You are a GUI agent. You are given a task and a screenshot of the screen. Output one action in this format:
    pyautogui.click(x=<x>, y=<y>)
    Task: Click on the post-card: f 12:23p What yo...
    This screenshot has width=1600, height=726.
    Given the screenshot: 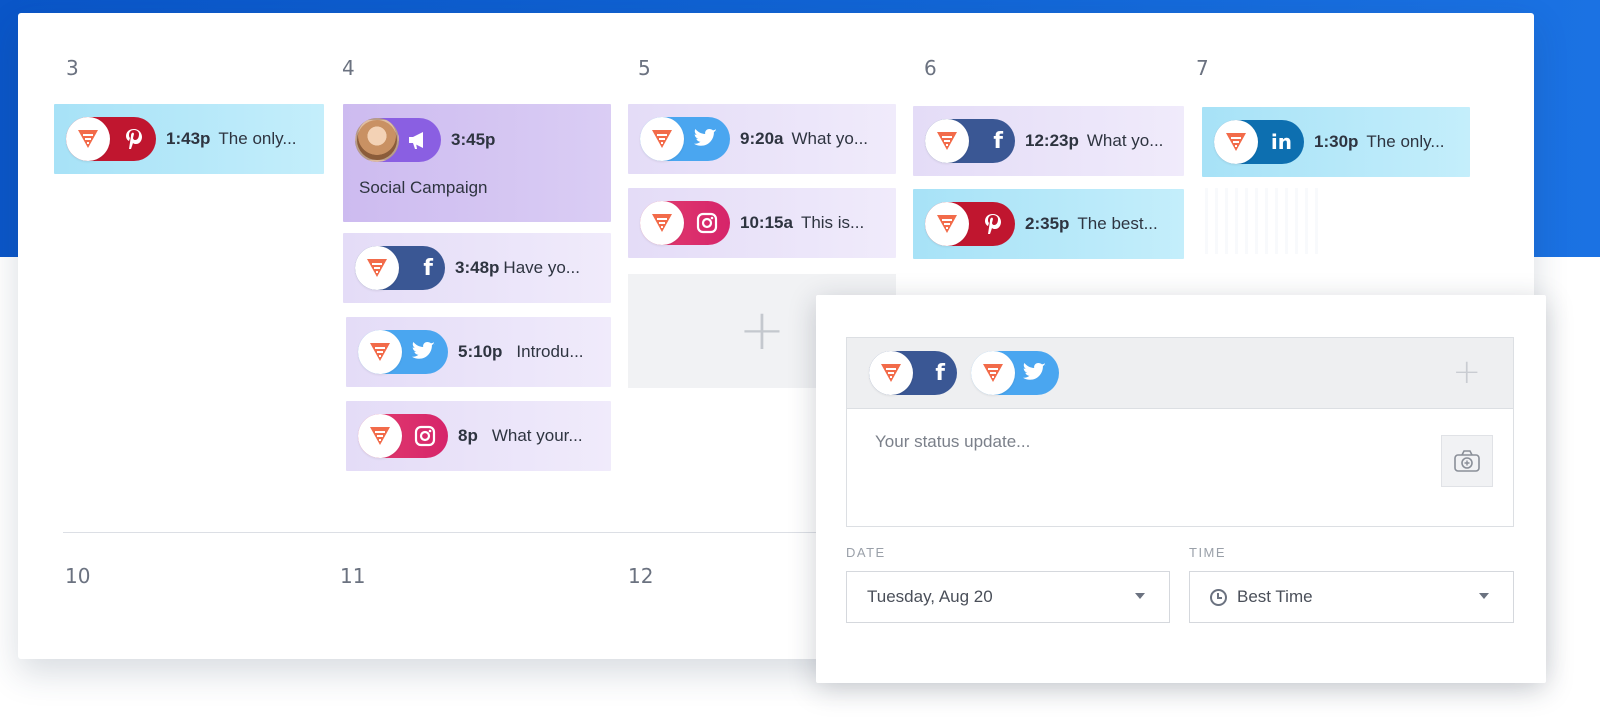 What is the action you would take?
    pyautogui.click(x=1048, y=141)
    